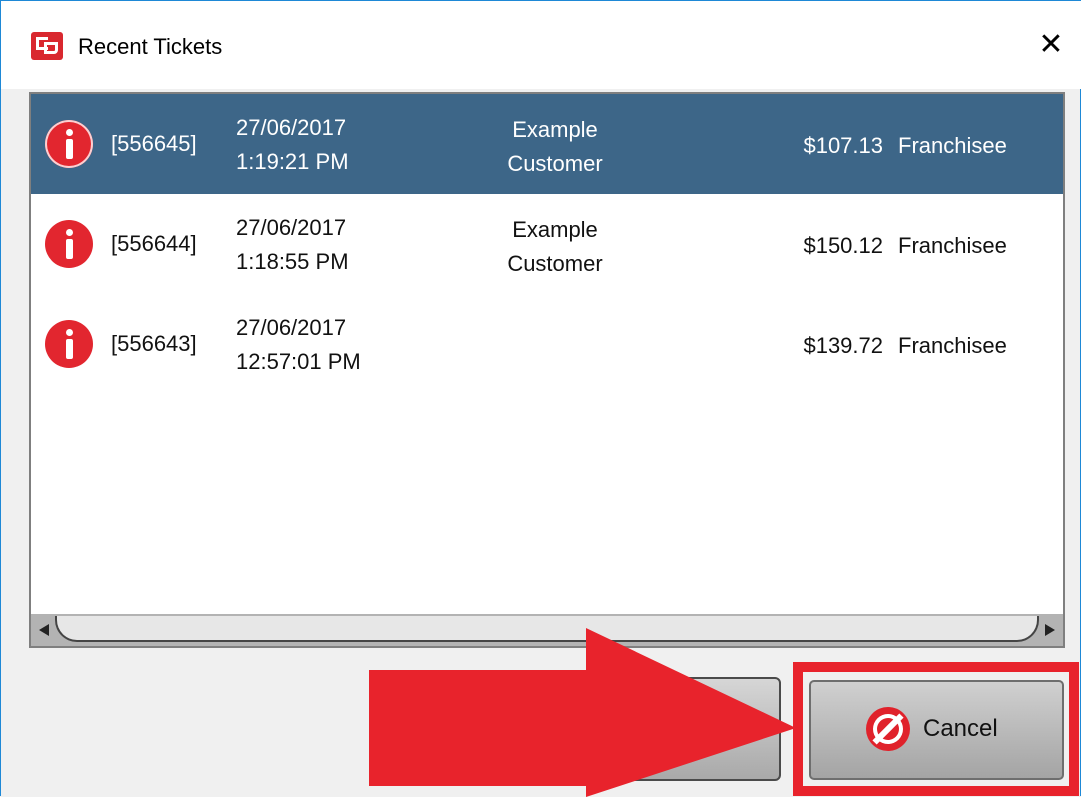 The height and width of the screenshot is (797, 1081). I want to click on close-button: ✕, so click(1051, 45).